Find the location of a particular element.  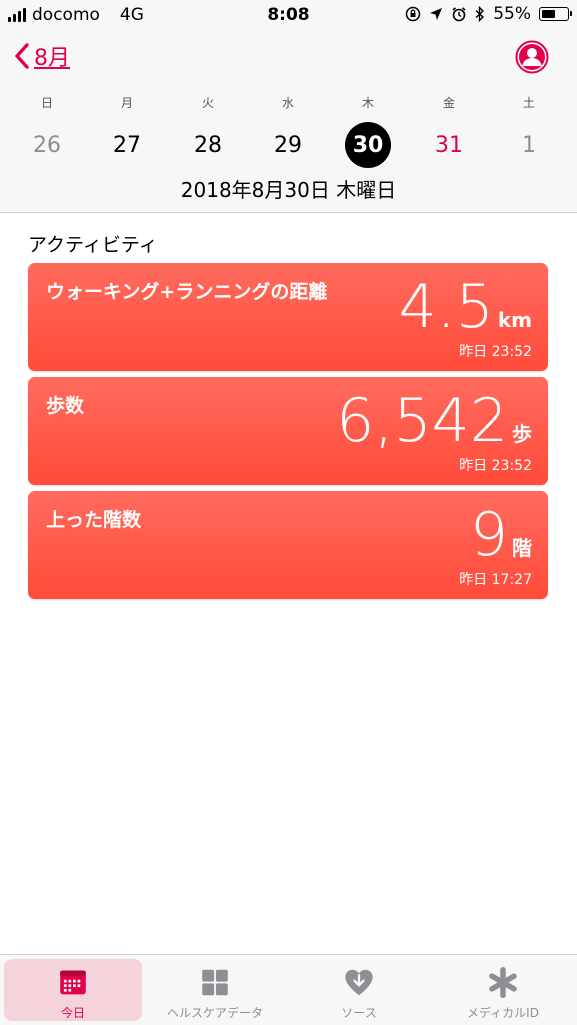

date-cell: 1 is located at coordinates (529, 145).